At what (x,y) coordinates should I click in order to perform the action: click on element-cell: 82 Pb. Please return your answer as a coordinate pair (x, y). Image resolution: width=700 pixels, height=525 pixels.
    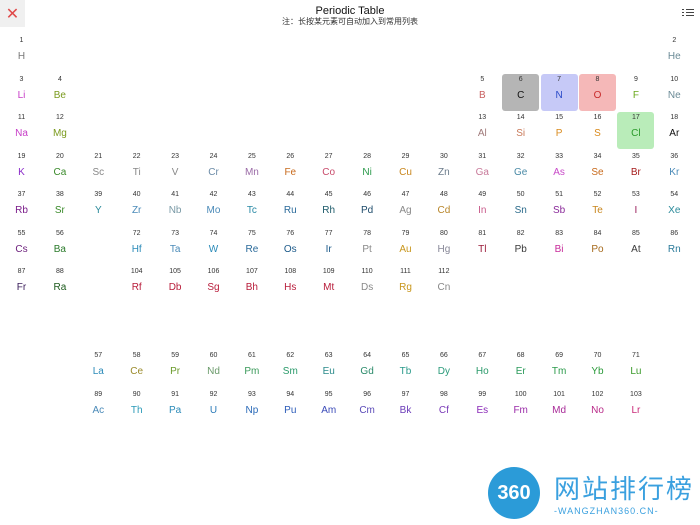
    Looking at the image, I should click on (520, 246).